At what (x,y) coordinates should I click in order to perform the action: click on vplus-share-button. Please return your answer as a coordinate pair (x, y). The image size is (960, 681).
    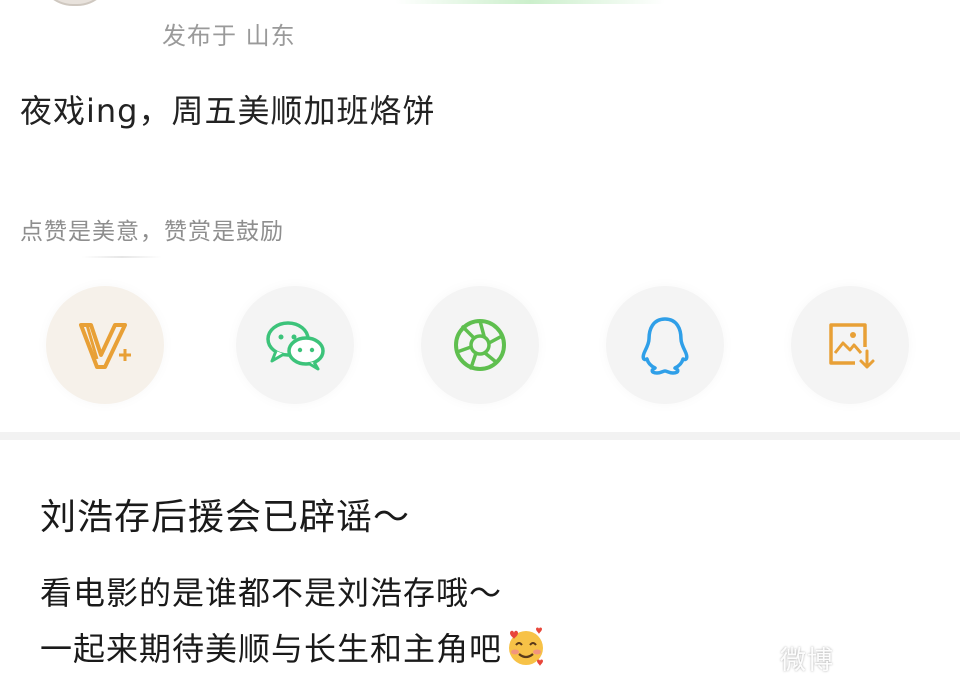
    Looking at the image, I should click on (105, 345).